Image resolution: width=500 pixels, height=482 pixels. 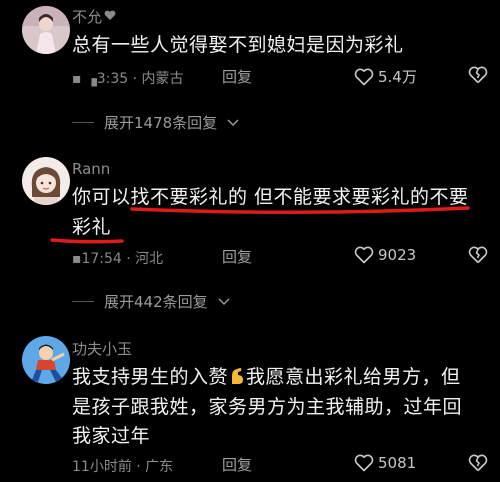 What do you see at coordinates (91, 169) in the screenshot?
I see `username: Rann` at bounding box center [91, 169].